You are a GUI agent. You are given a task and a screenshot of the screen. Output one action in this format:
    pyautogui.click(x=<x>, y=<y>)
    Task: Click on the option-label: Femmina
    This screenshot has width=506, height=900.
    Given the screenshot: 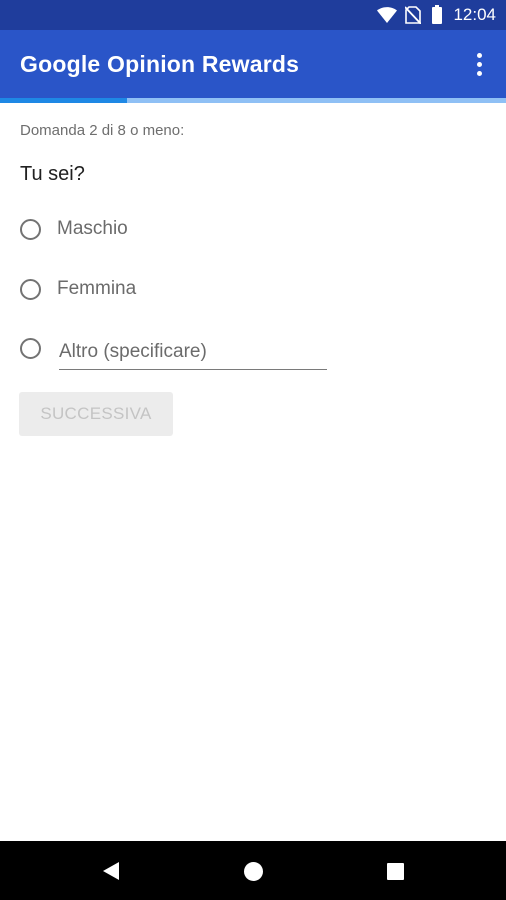 What is the action you would take?
    pyautogui.click(x=97, y=288)
    